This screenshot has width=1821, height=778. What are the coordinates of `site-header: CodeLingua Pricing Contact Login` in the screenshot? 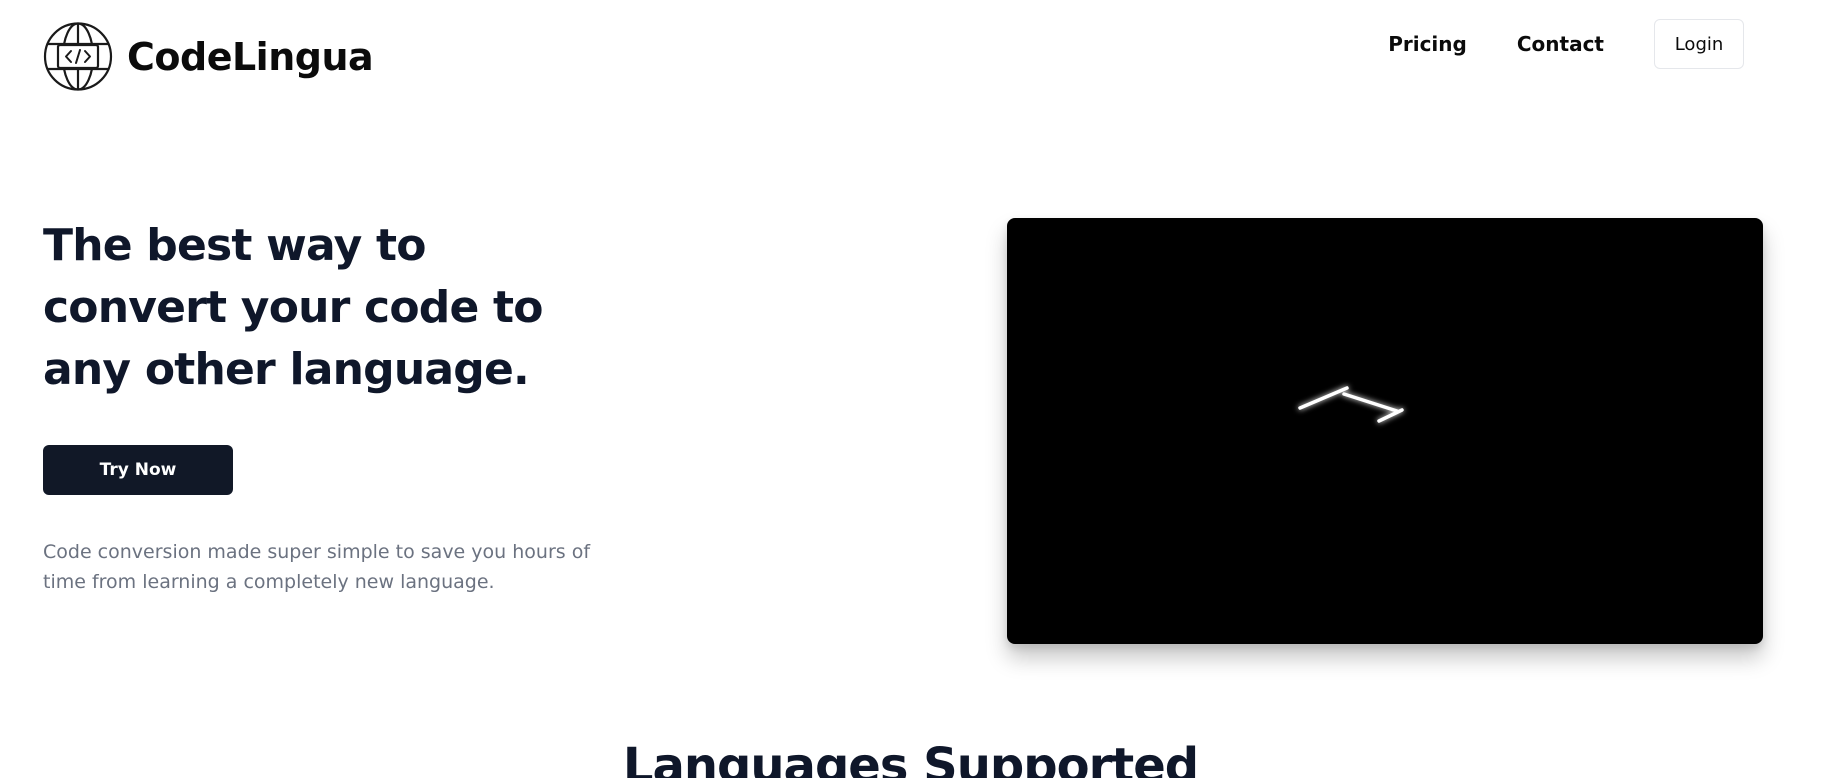 It's located at (910, 55).